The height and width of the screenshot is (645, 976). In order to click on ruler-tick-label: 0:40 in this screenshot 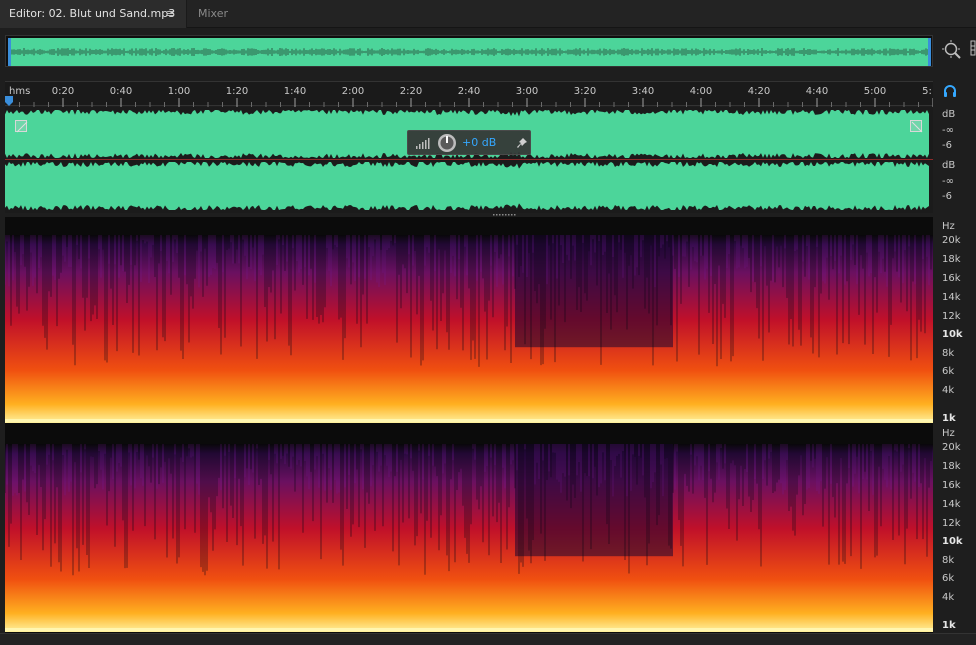, I will do `click(121, 91)`.